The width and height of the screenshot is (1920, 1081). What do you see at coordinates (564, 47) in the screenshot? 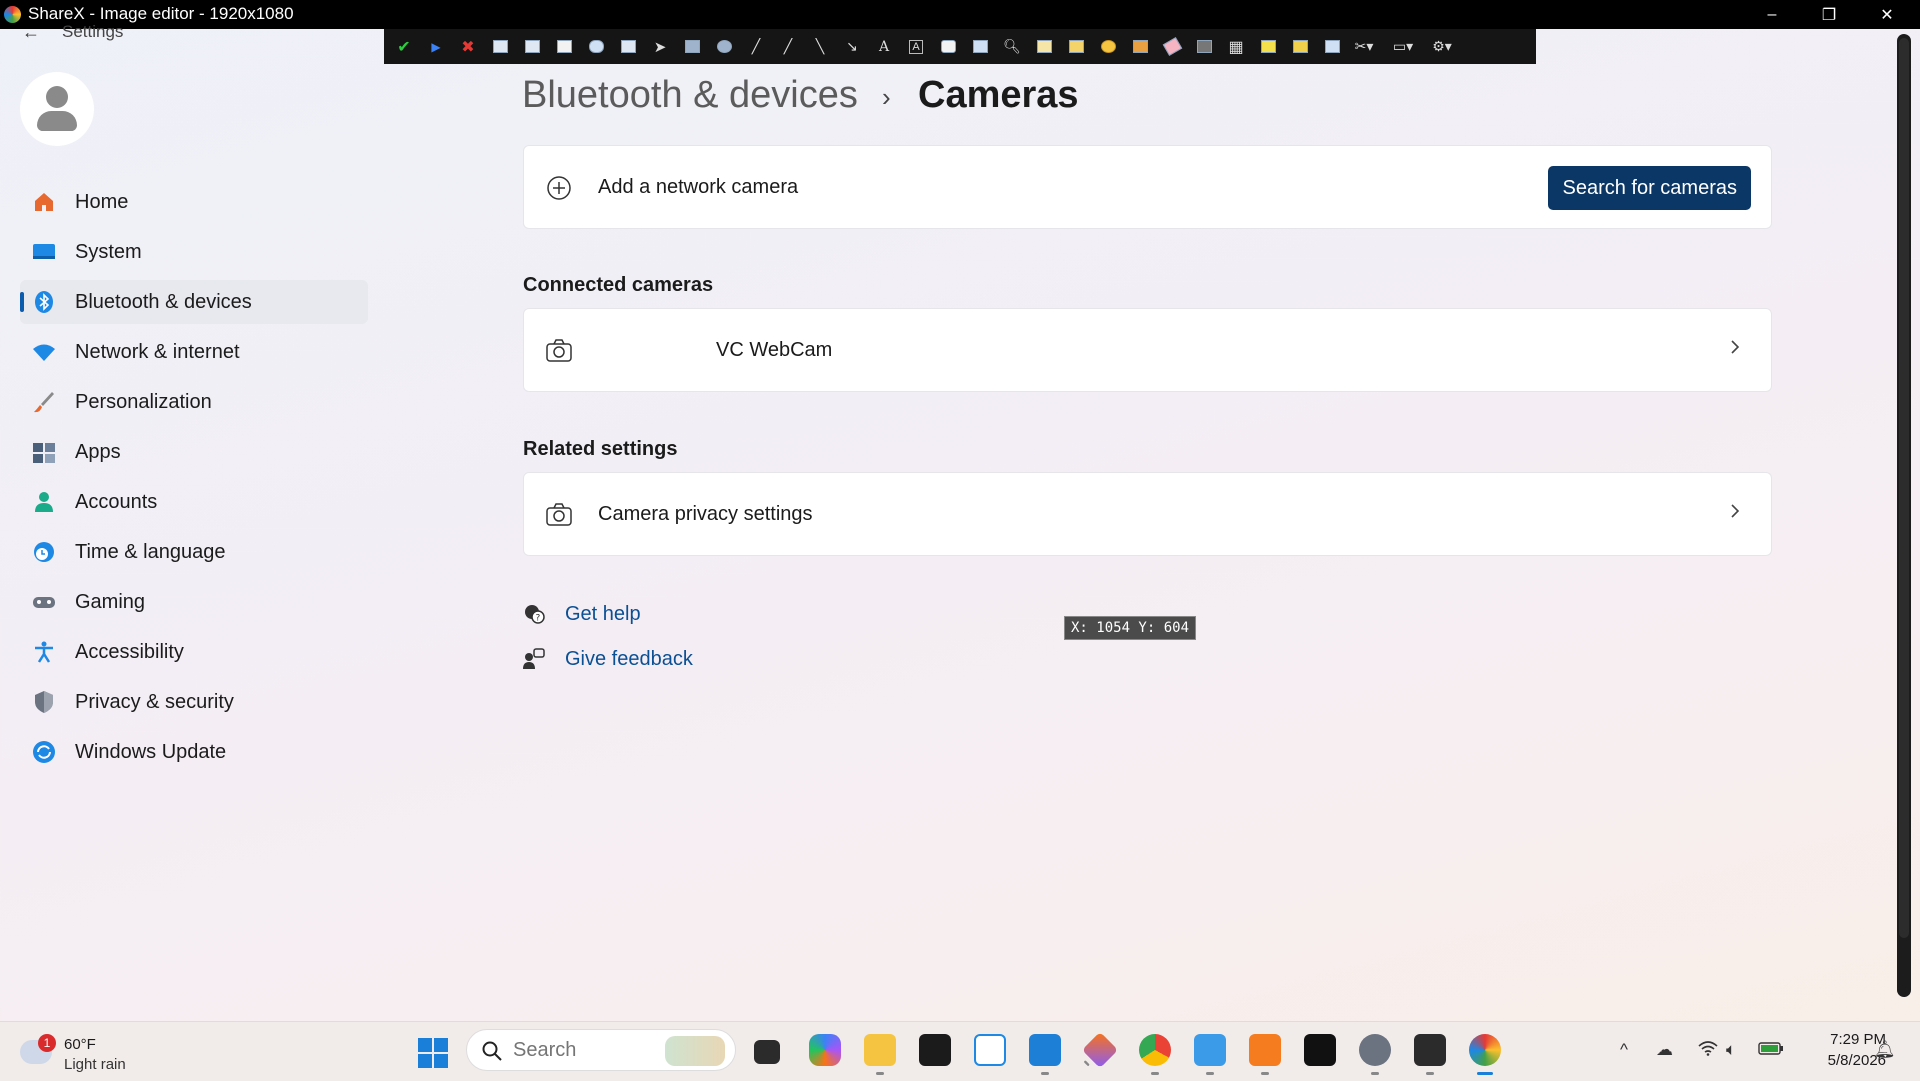
I see `copy-icon` at bounding box center [564, 47].